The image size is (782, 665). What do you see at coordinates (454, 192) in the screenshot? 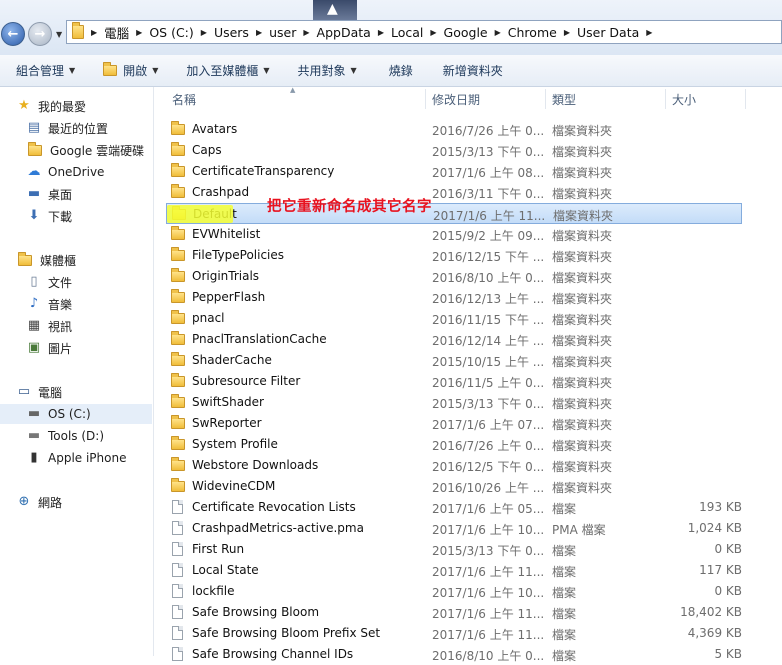
I see `folder-row: Crashpad 2016/3/11 下午 0... 檔案資料夾` at bounding box center [454, 192].